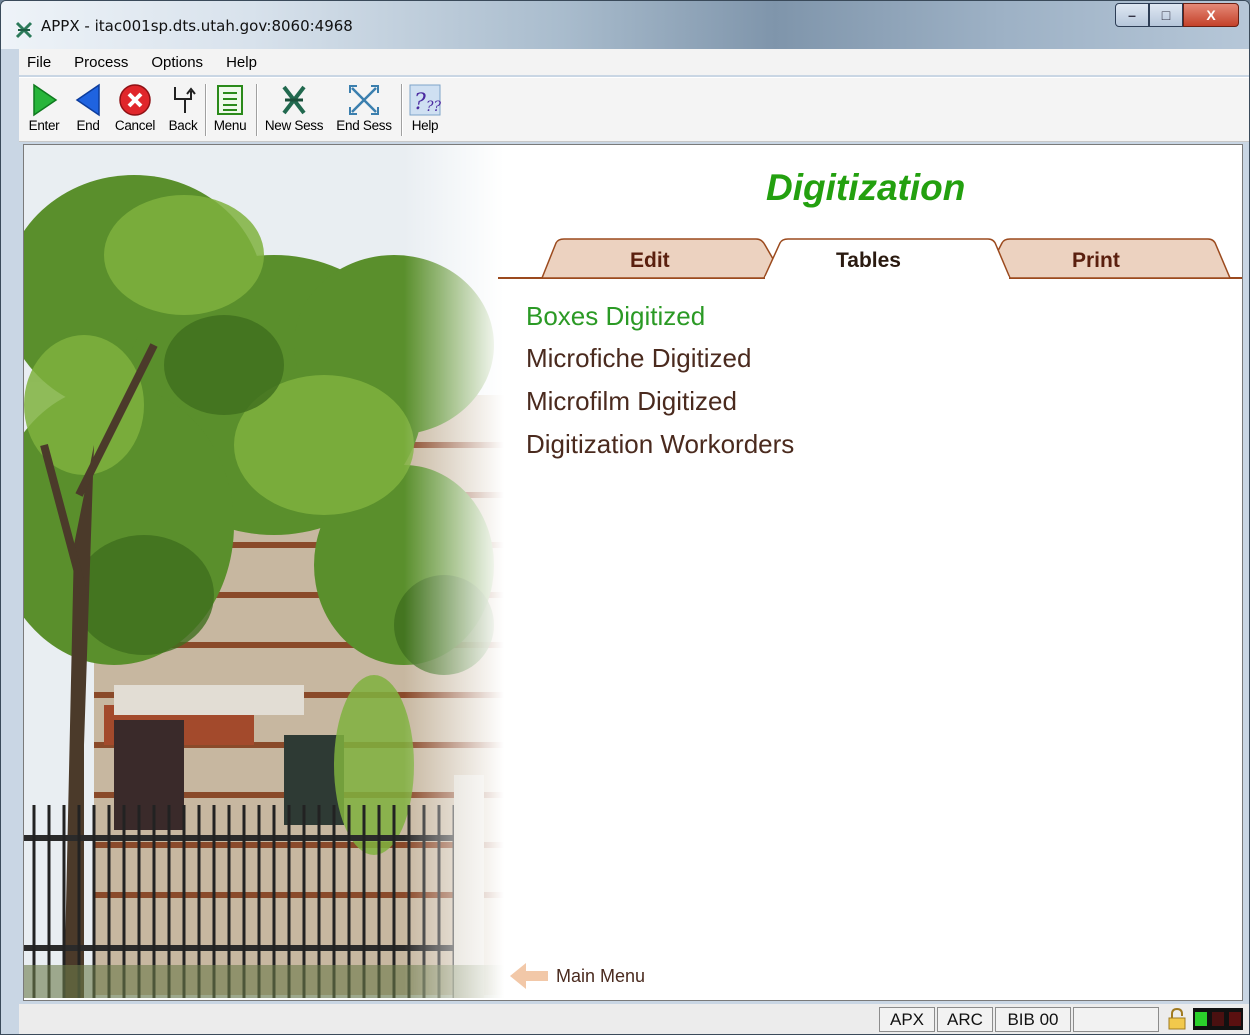  What do you see at coordinates (230, 100) in the screenshot?
I see `menu-list-icon` at bounding box center [230, 100].